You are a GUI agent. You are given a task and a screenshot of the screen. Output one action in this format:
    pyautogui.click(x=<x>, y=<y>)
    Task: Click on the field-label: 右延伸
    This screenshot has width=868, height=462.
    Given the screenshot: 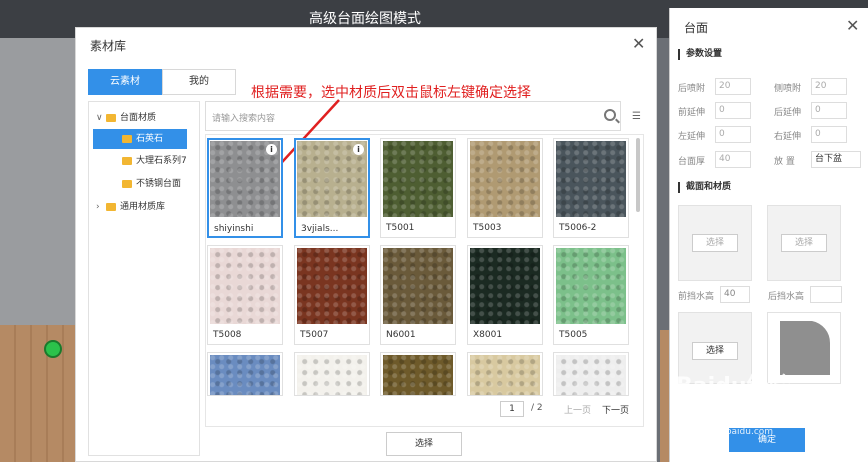 What is the action you would take?
    pyautogui.click(x=788, y=137)
    